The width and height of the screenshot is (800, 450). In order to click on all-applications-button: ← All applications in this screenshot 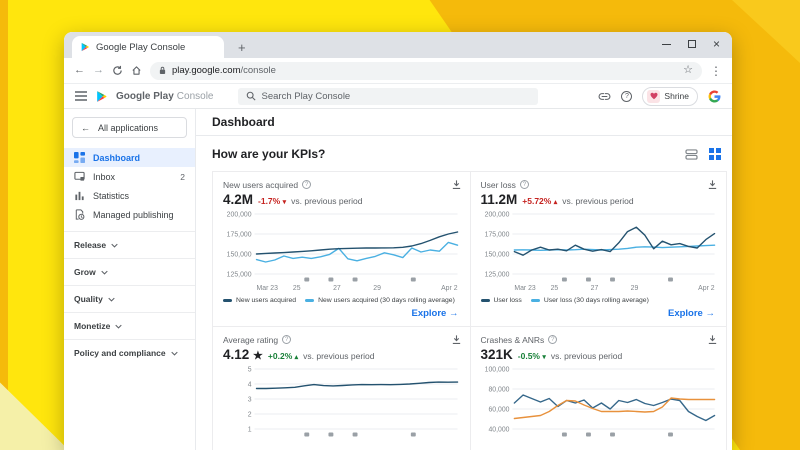, I will do `click(129, 127)`.